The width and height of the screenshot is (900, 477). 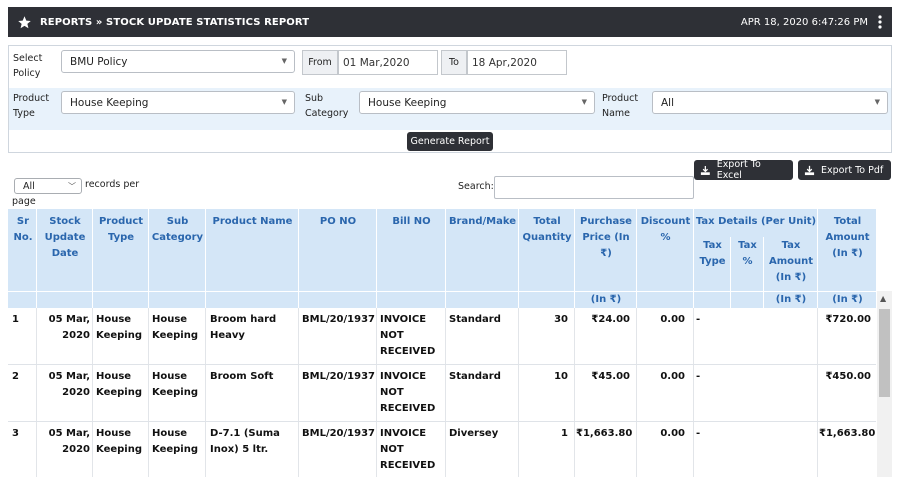 I want to click on header-tax-amount: Tax Amount (In ₹), so click(x=791, y=262).